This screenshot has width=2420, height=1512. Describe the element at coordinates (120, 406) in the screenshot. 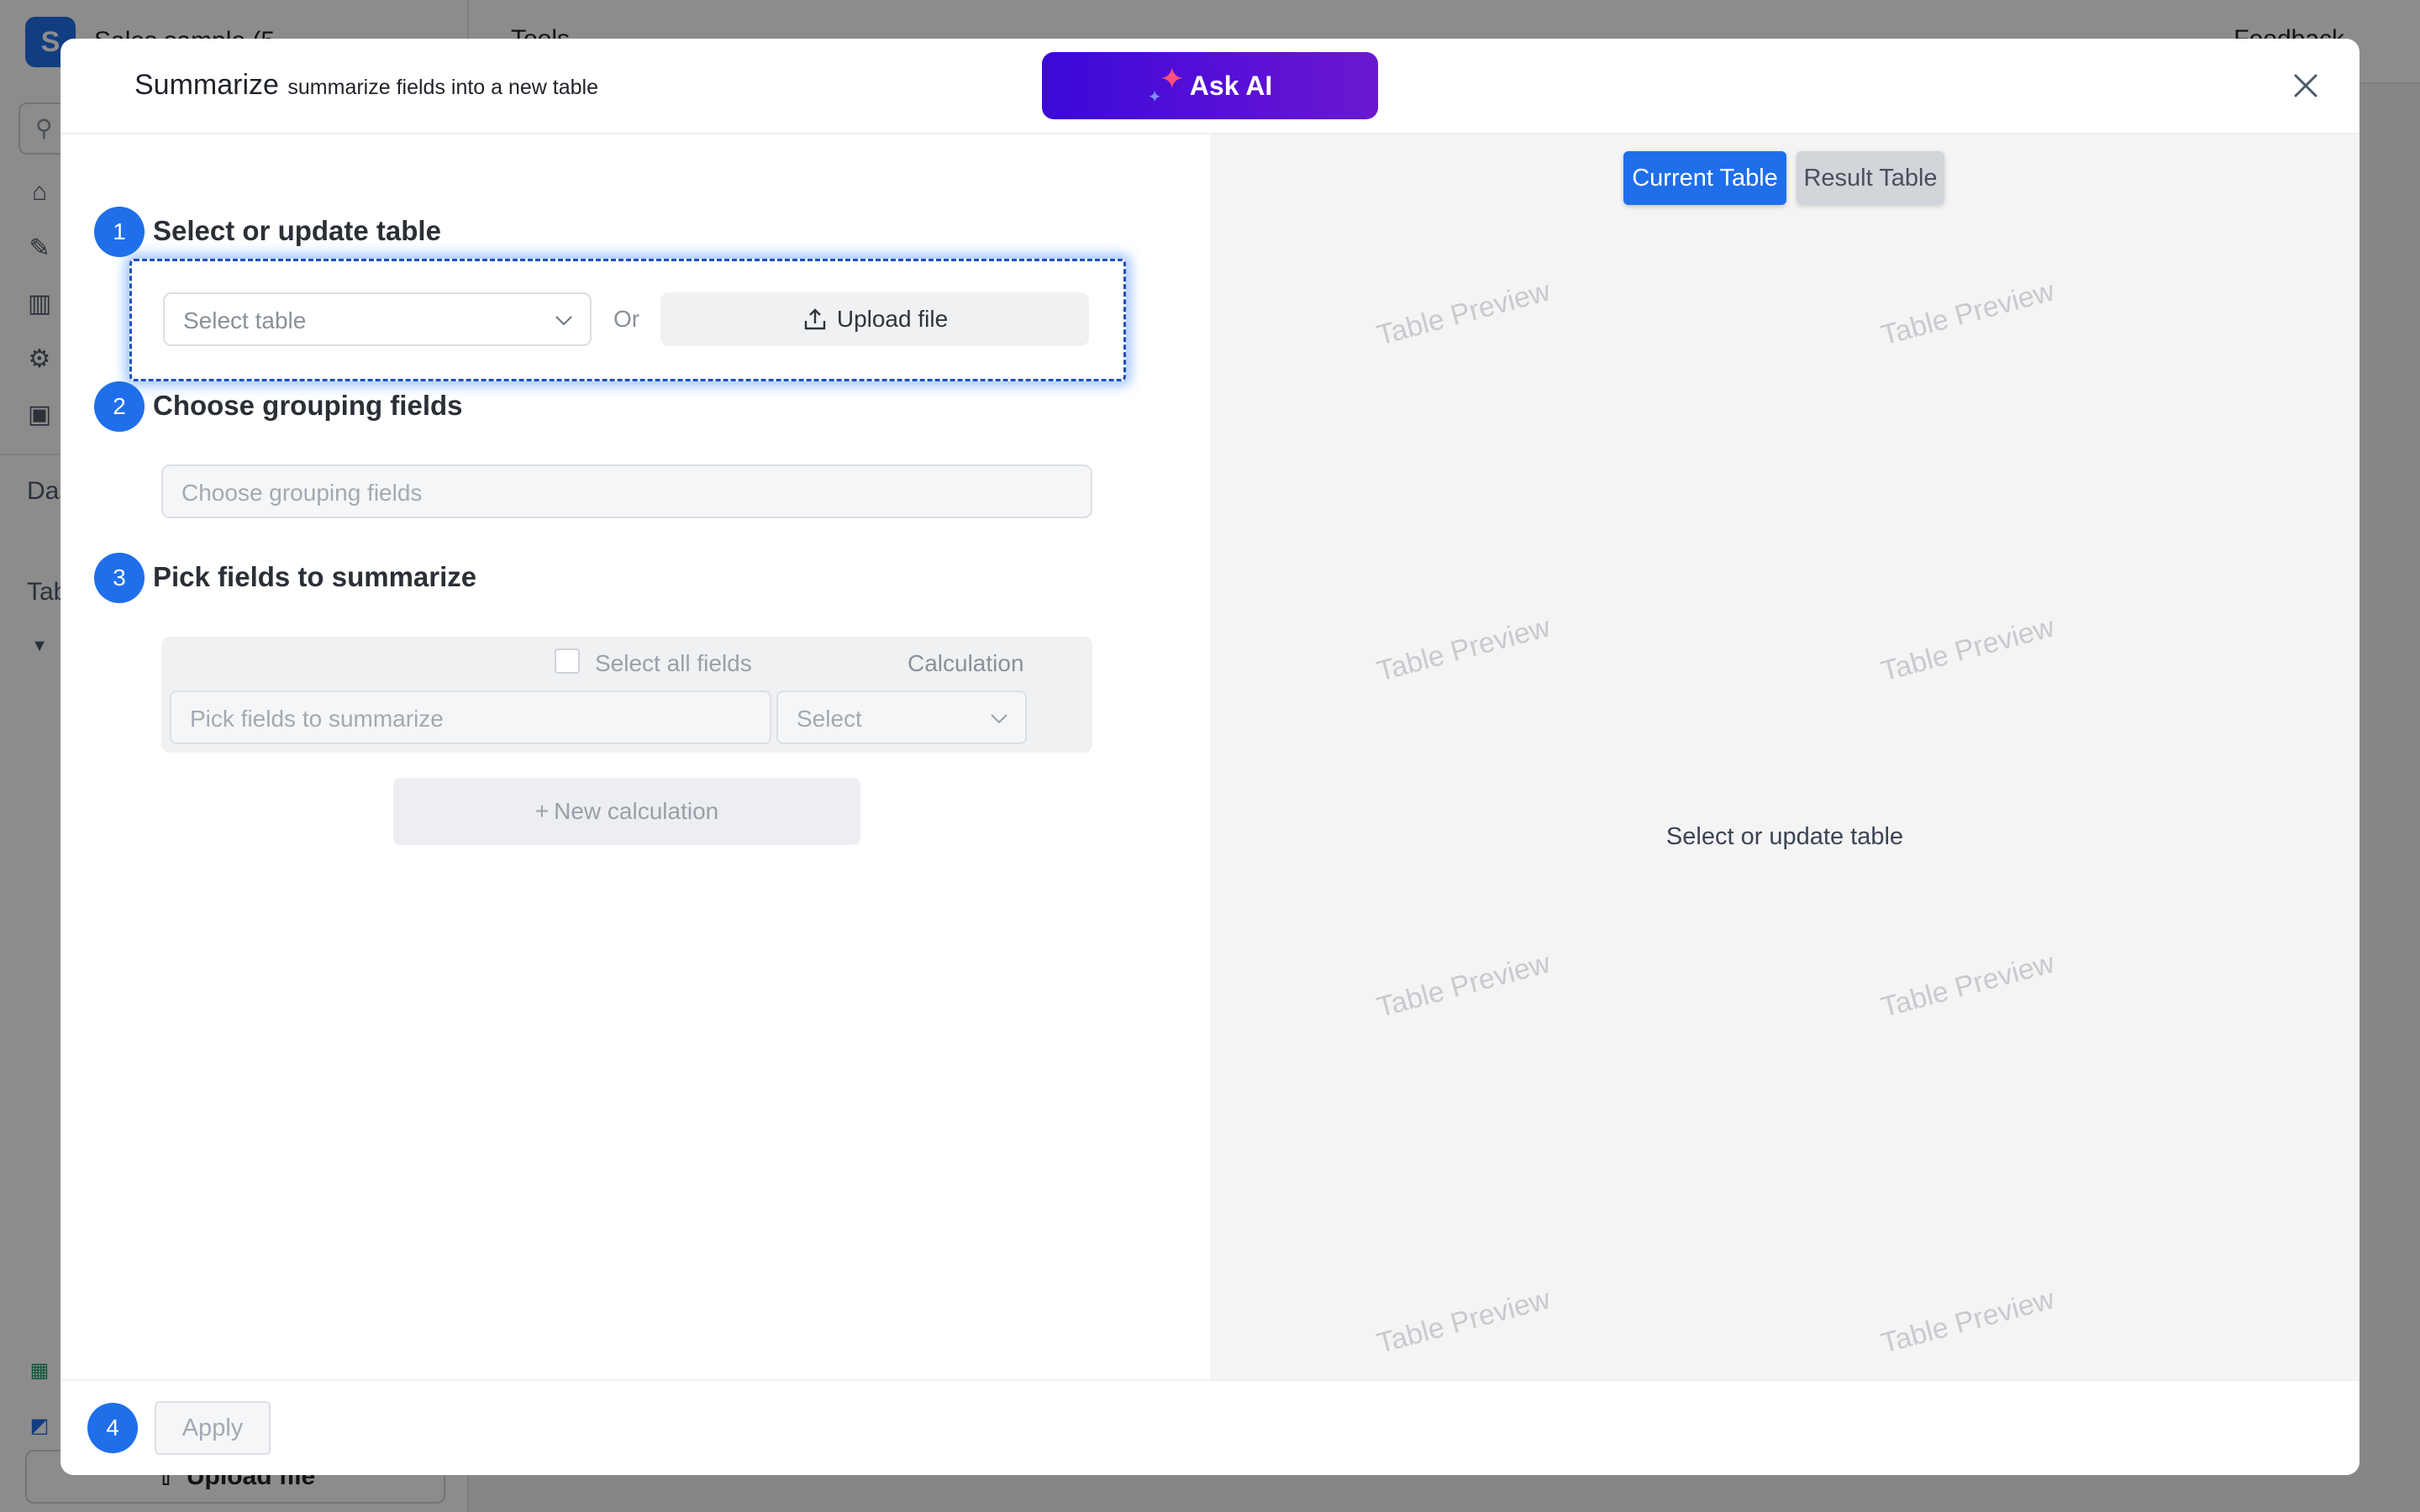

I see `step-2-badge: 2` at that location.